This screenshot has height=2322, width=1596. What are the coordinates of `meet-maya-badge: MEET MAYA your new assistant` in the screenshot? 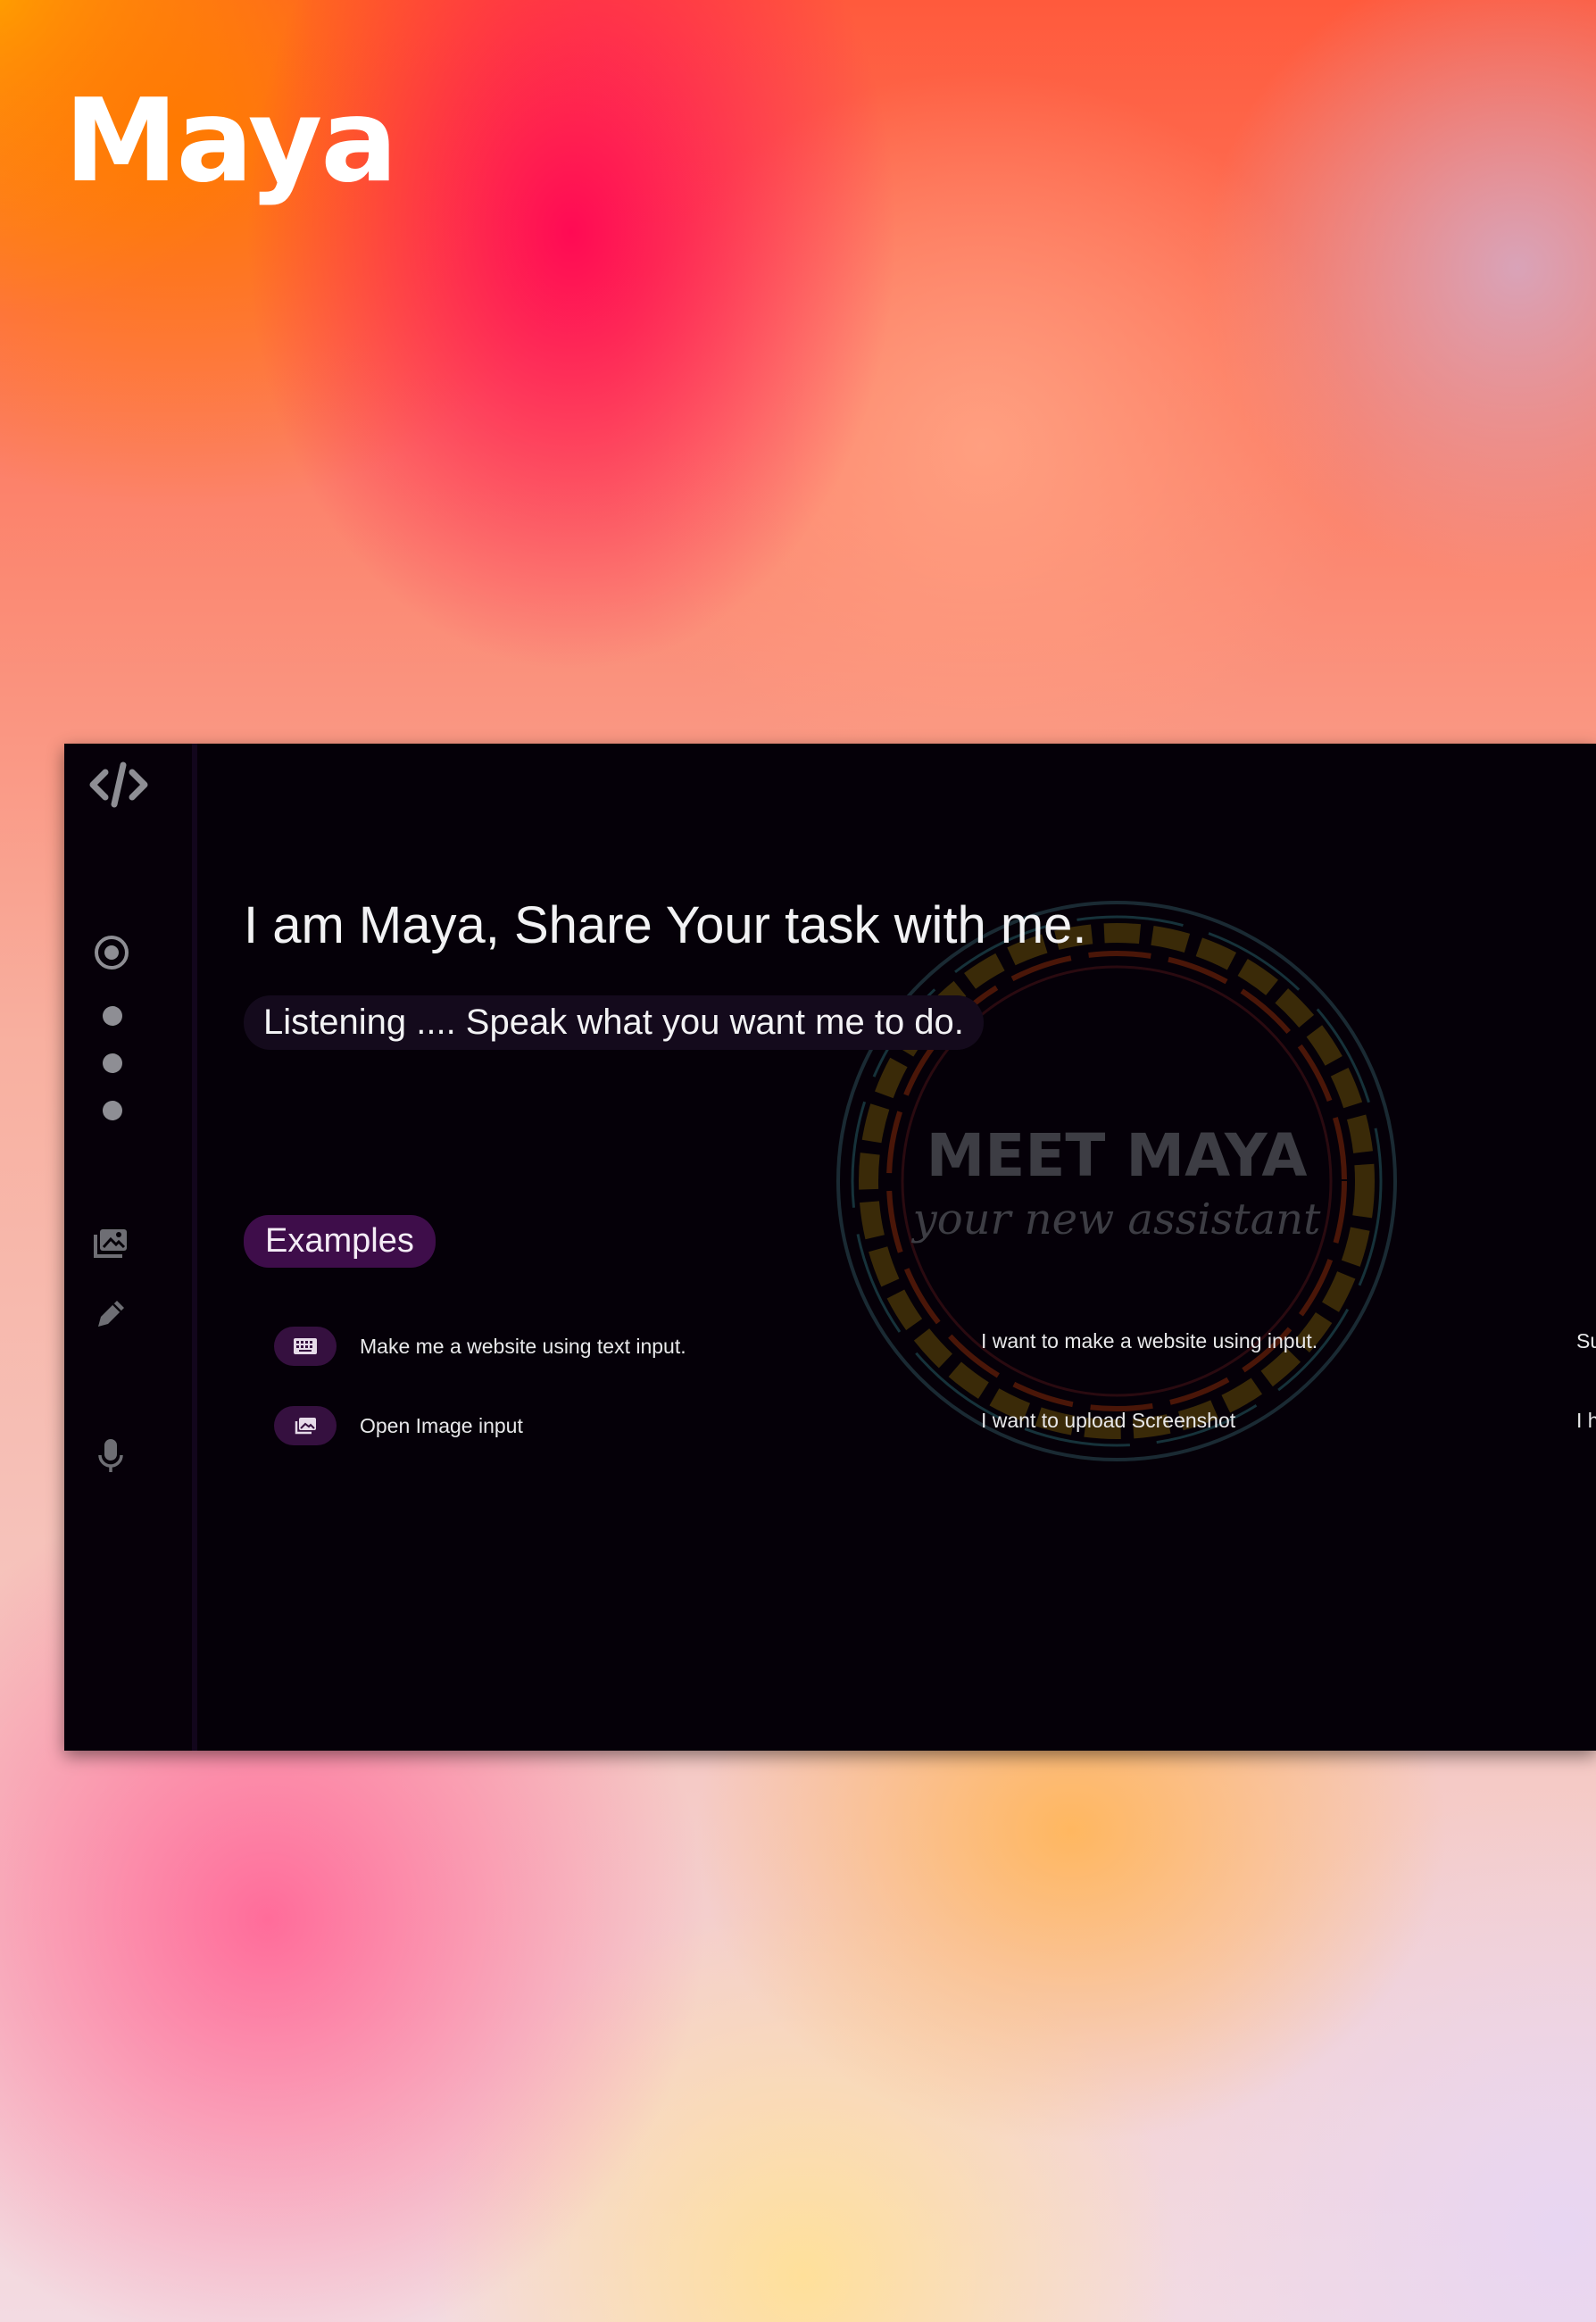 It's located at (1116, 1181).